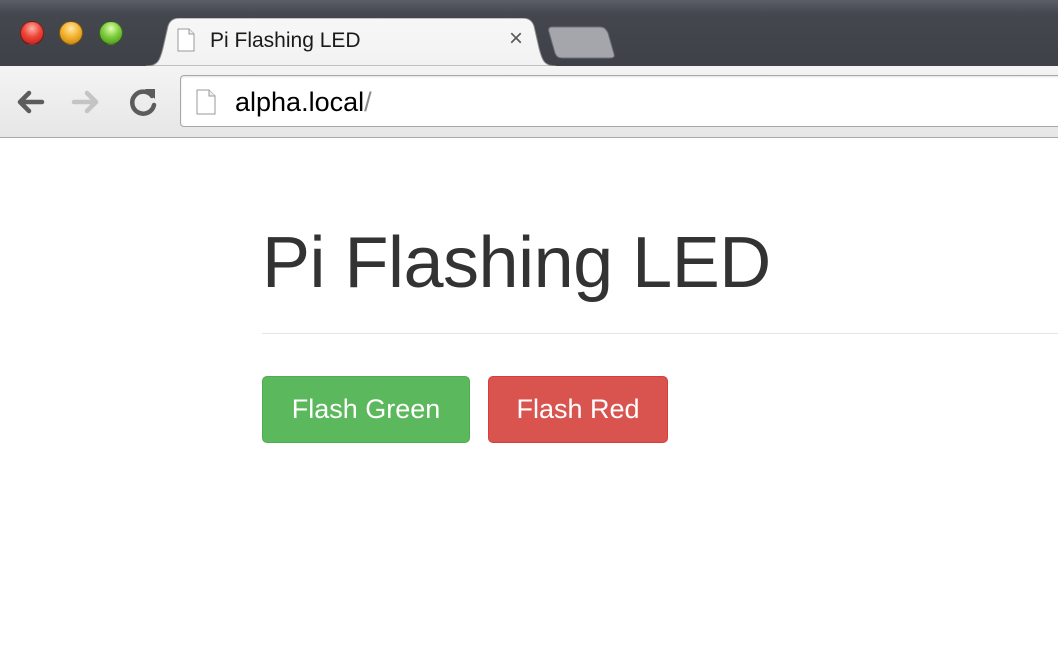 This screenshot has width=1058, height=658. I want to click on window-close-button, so click(32, 33).